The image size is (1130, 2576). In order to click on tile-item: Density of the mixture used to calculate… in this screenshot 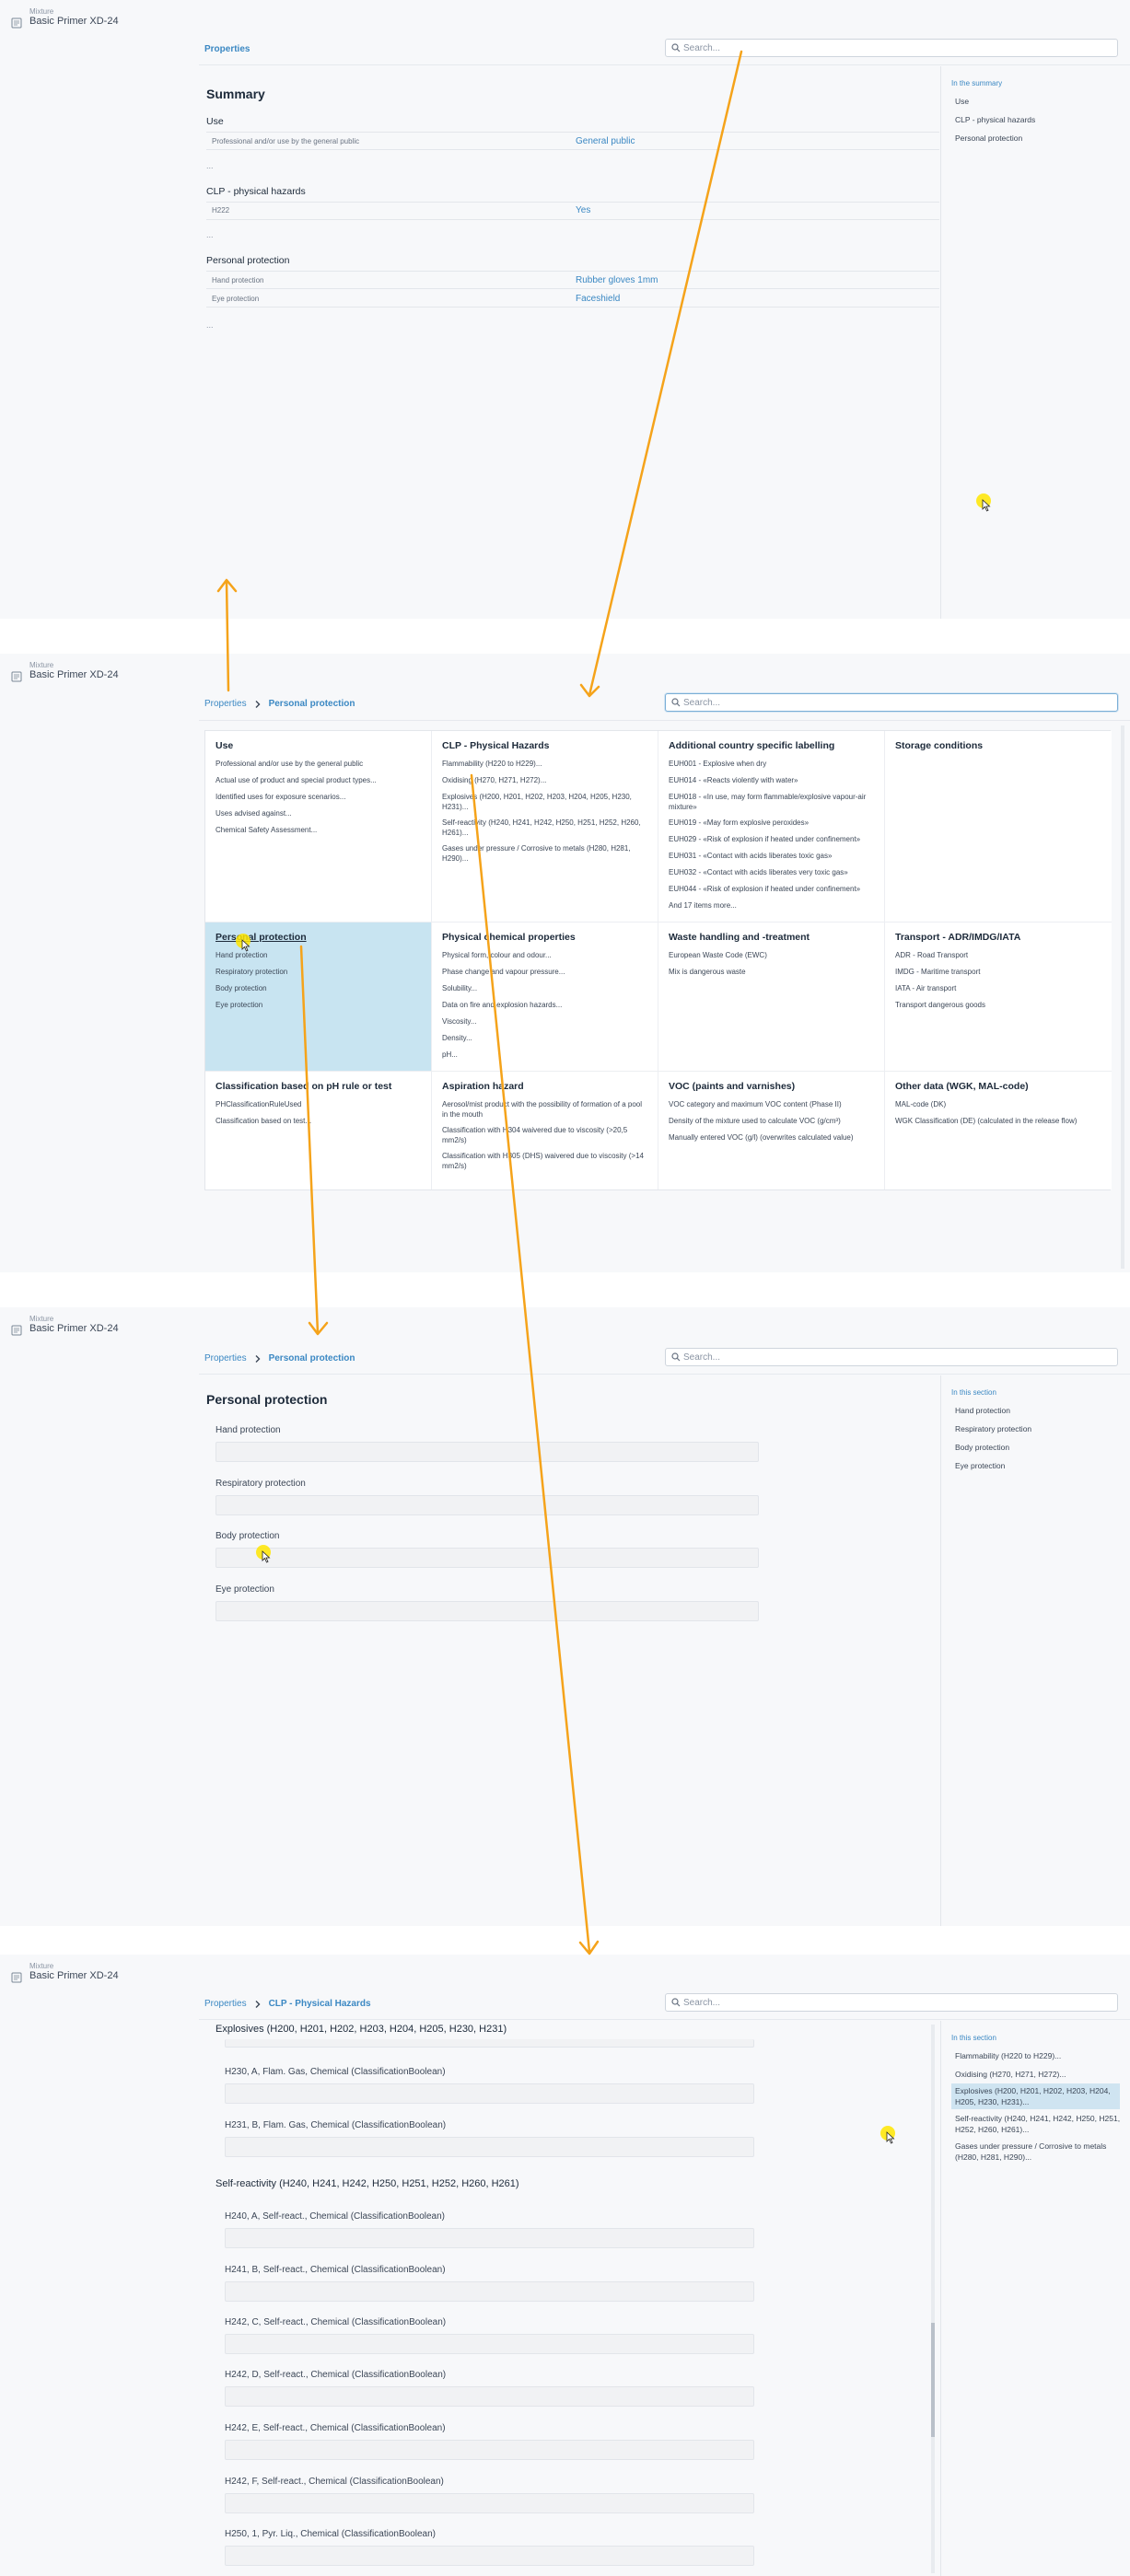, I will do `click(771, 1121)`.